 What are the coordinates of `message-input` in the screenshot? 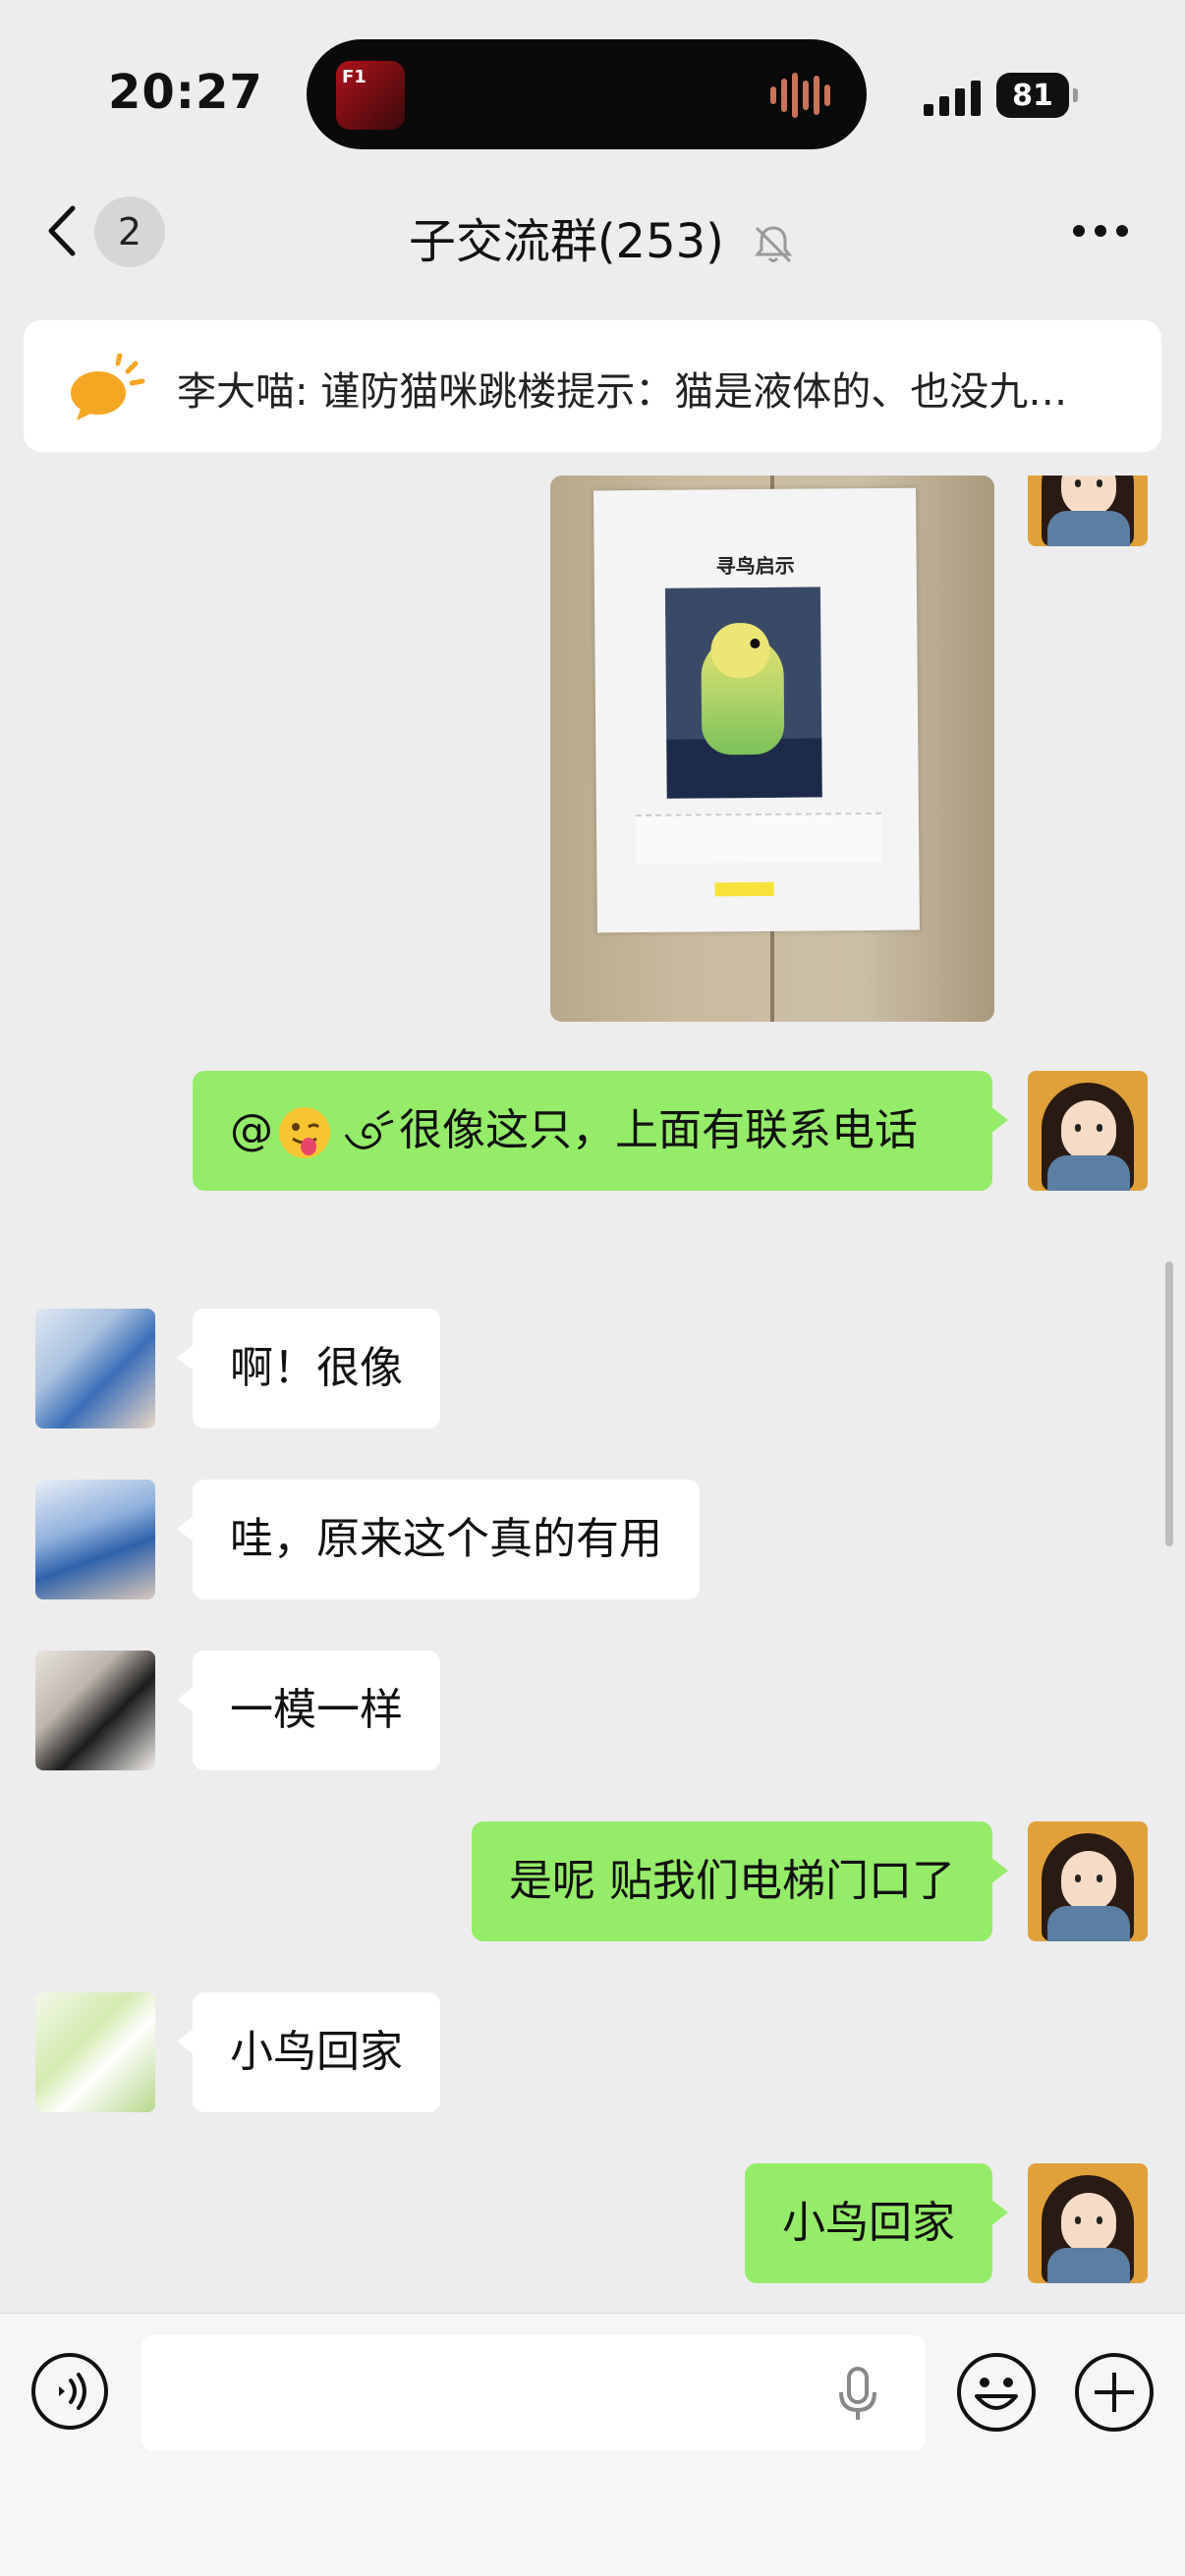 It's located at (534, 2393).